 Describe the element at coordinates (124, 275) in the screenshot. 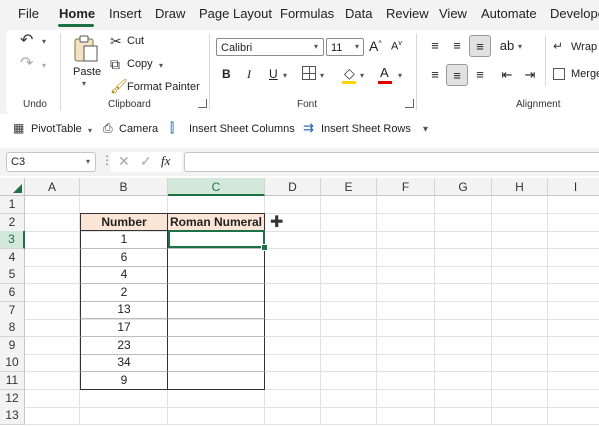

I see `table-cell-number: 4` at that location.